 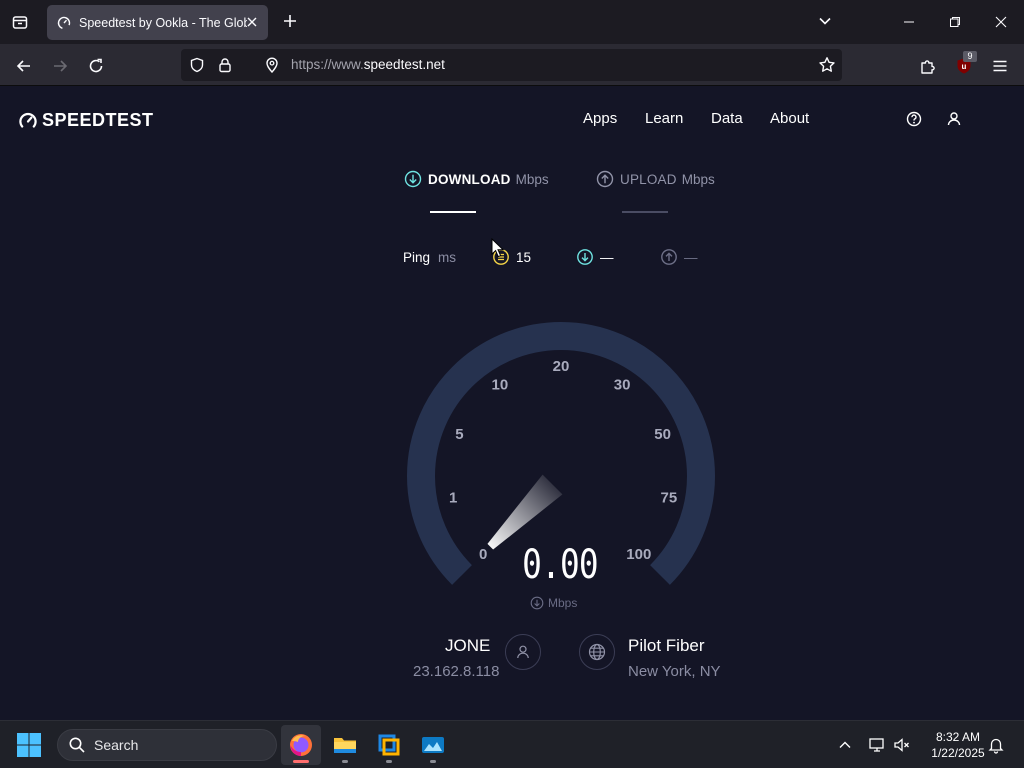 What do you see at coordinates (622, 385) in the screenshot?
I see `gauge-tick-label: 30` at bounding box center [622, 385].